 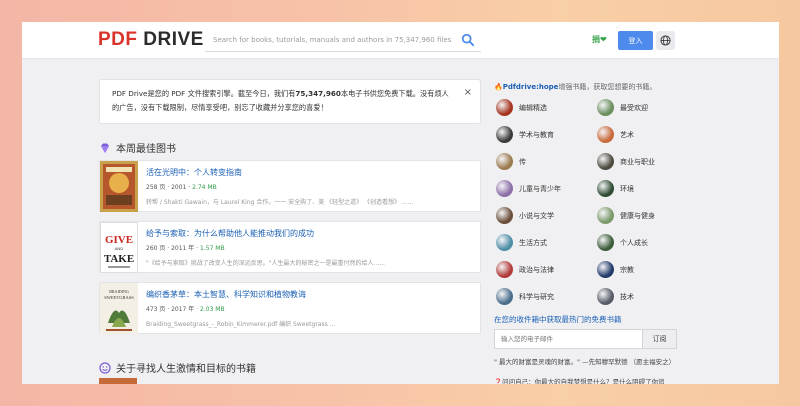 I want to click on category-label: 科学与研究, so click(x=536, y=296).